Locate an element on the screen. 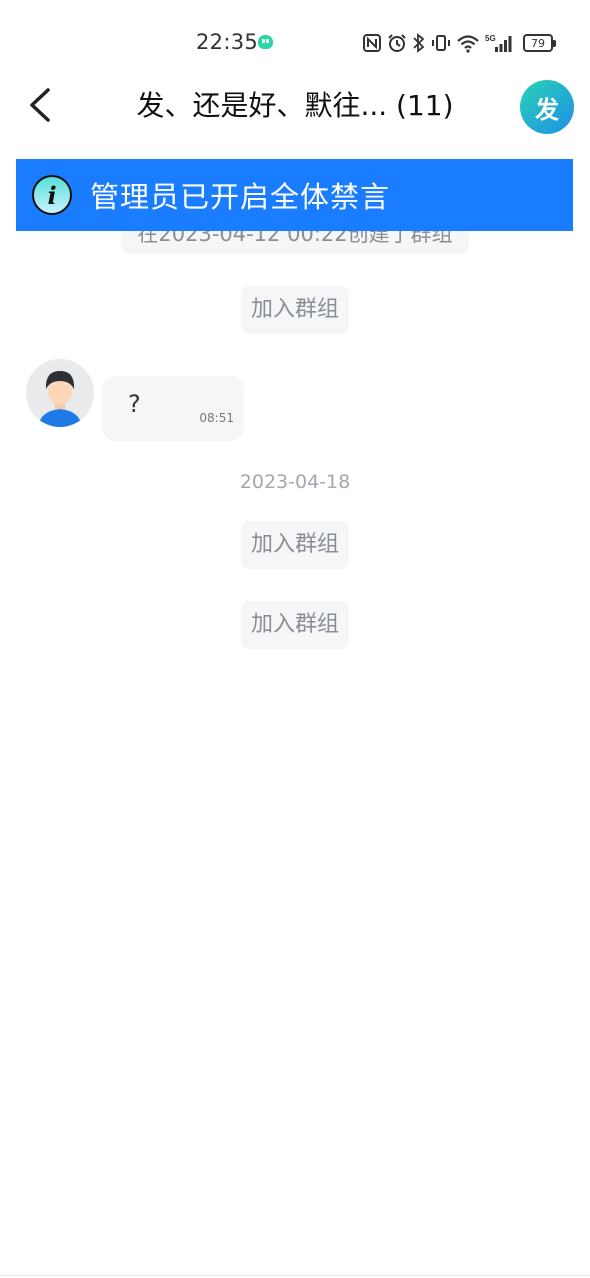 The width and height of the screenshot is (590, 1278). avatar is located at coordinates (60, 393).